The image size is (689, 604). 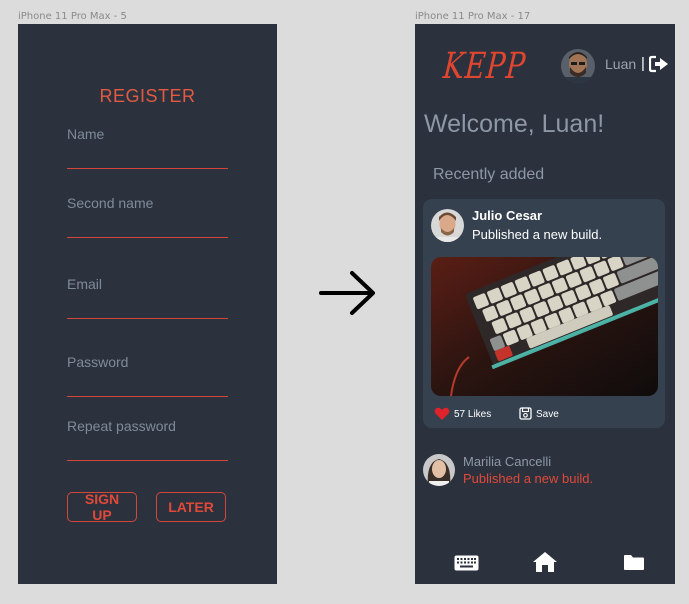 I want to click on post-action: Published a new build., so click(x=537, y=234).